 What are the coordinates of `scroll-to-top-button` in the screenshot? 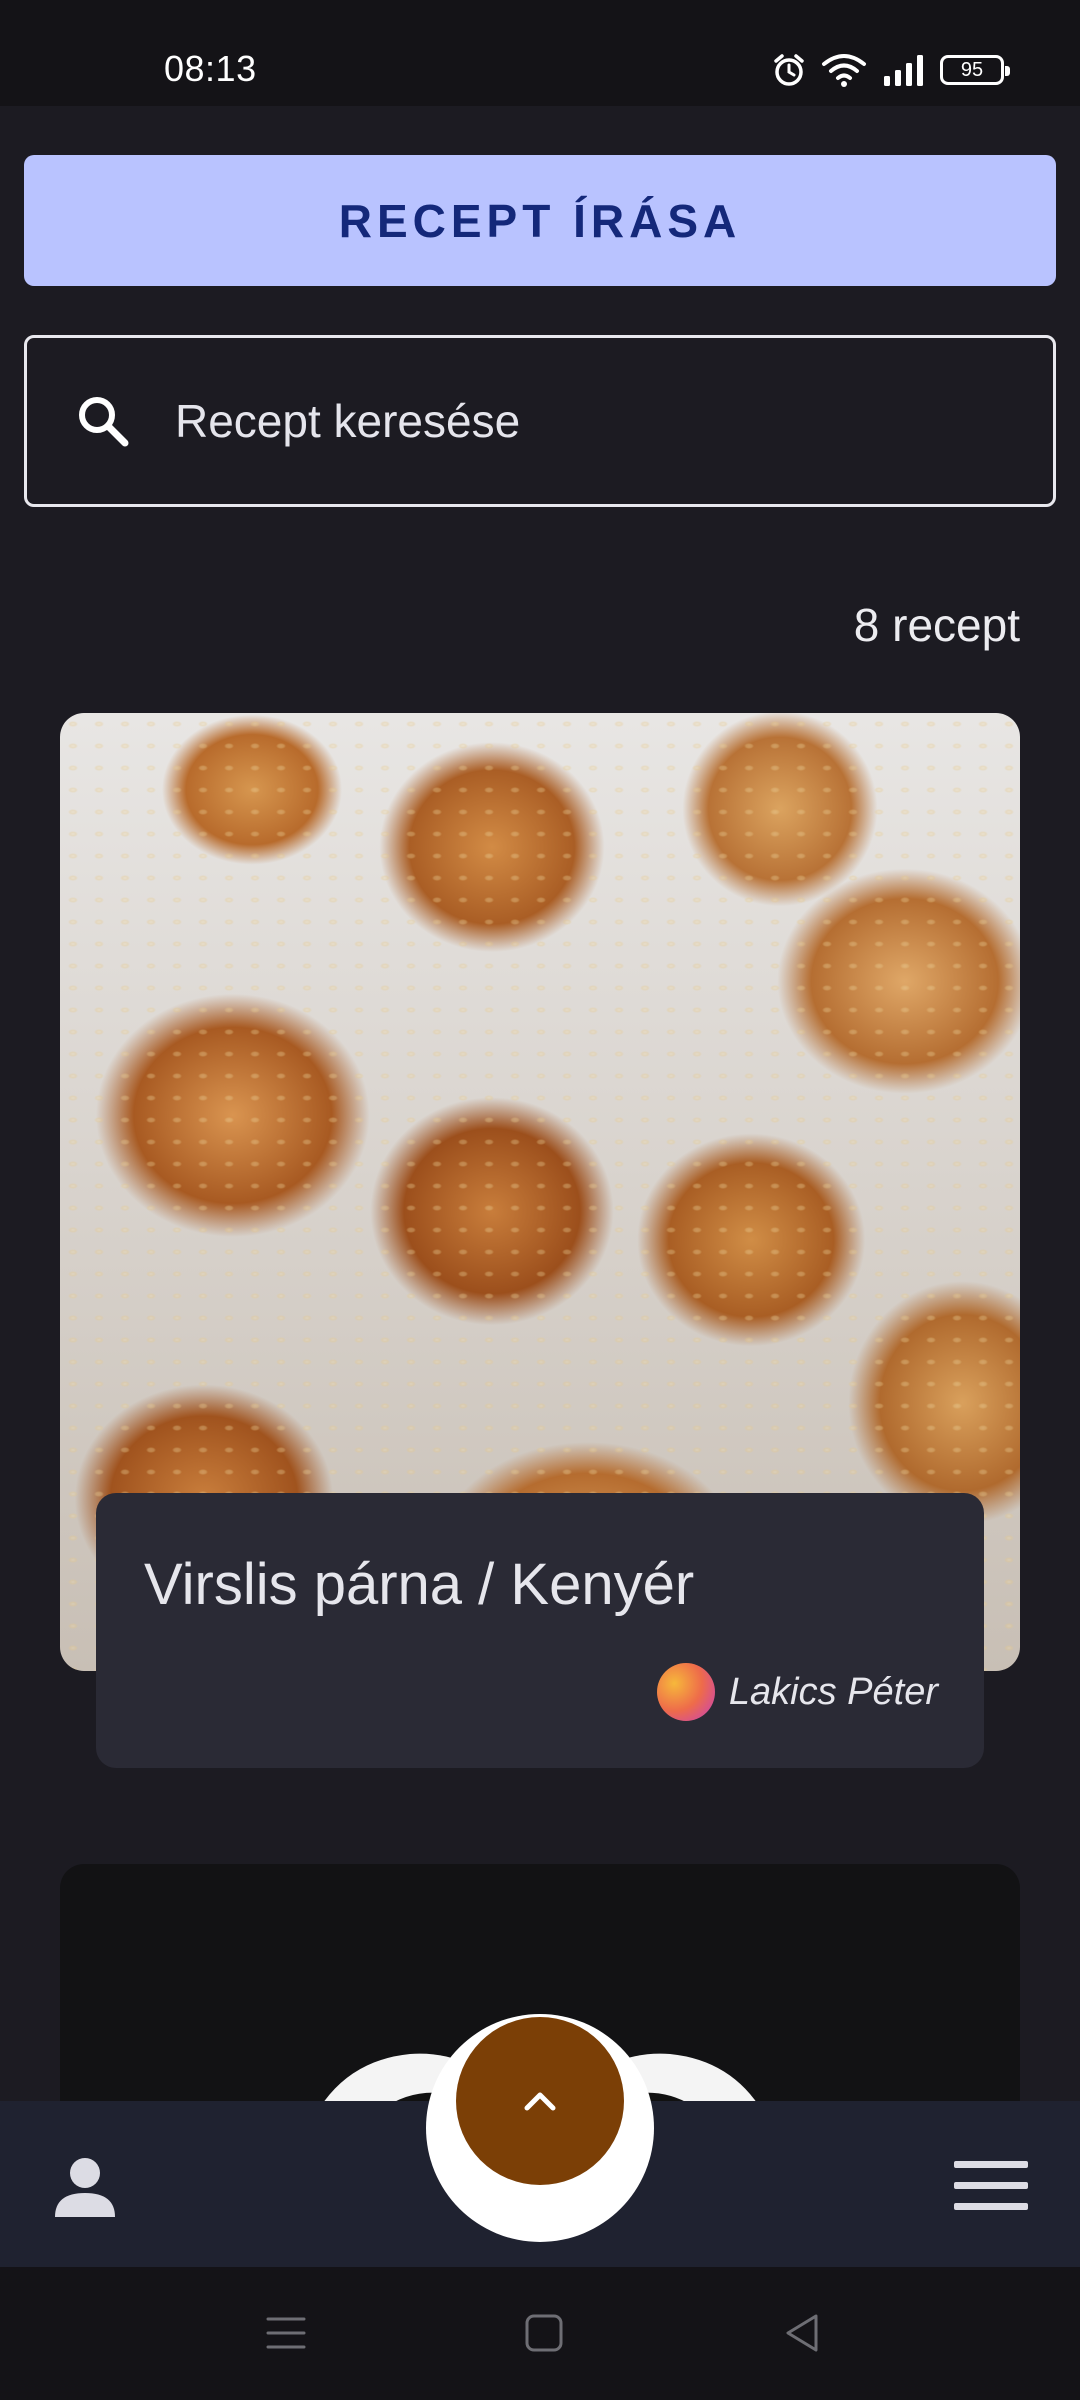 It's located at (540, 2101).